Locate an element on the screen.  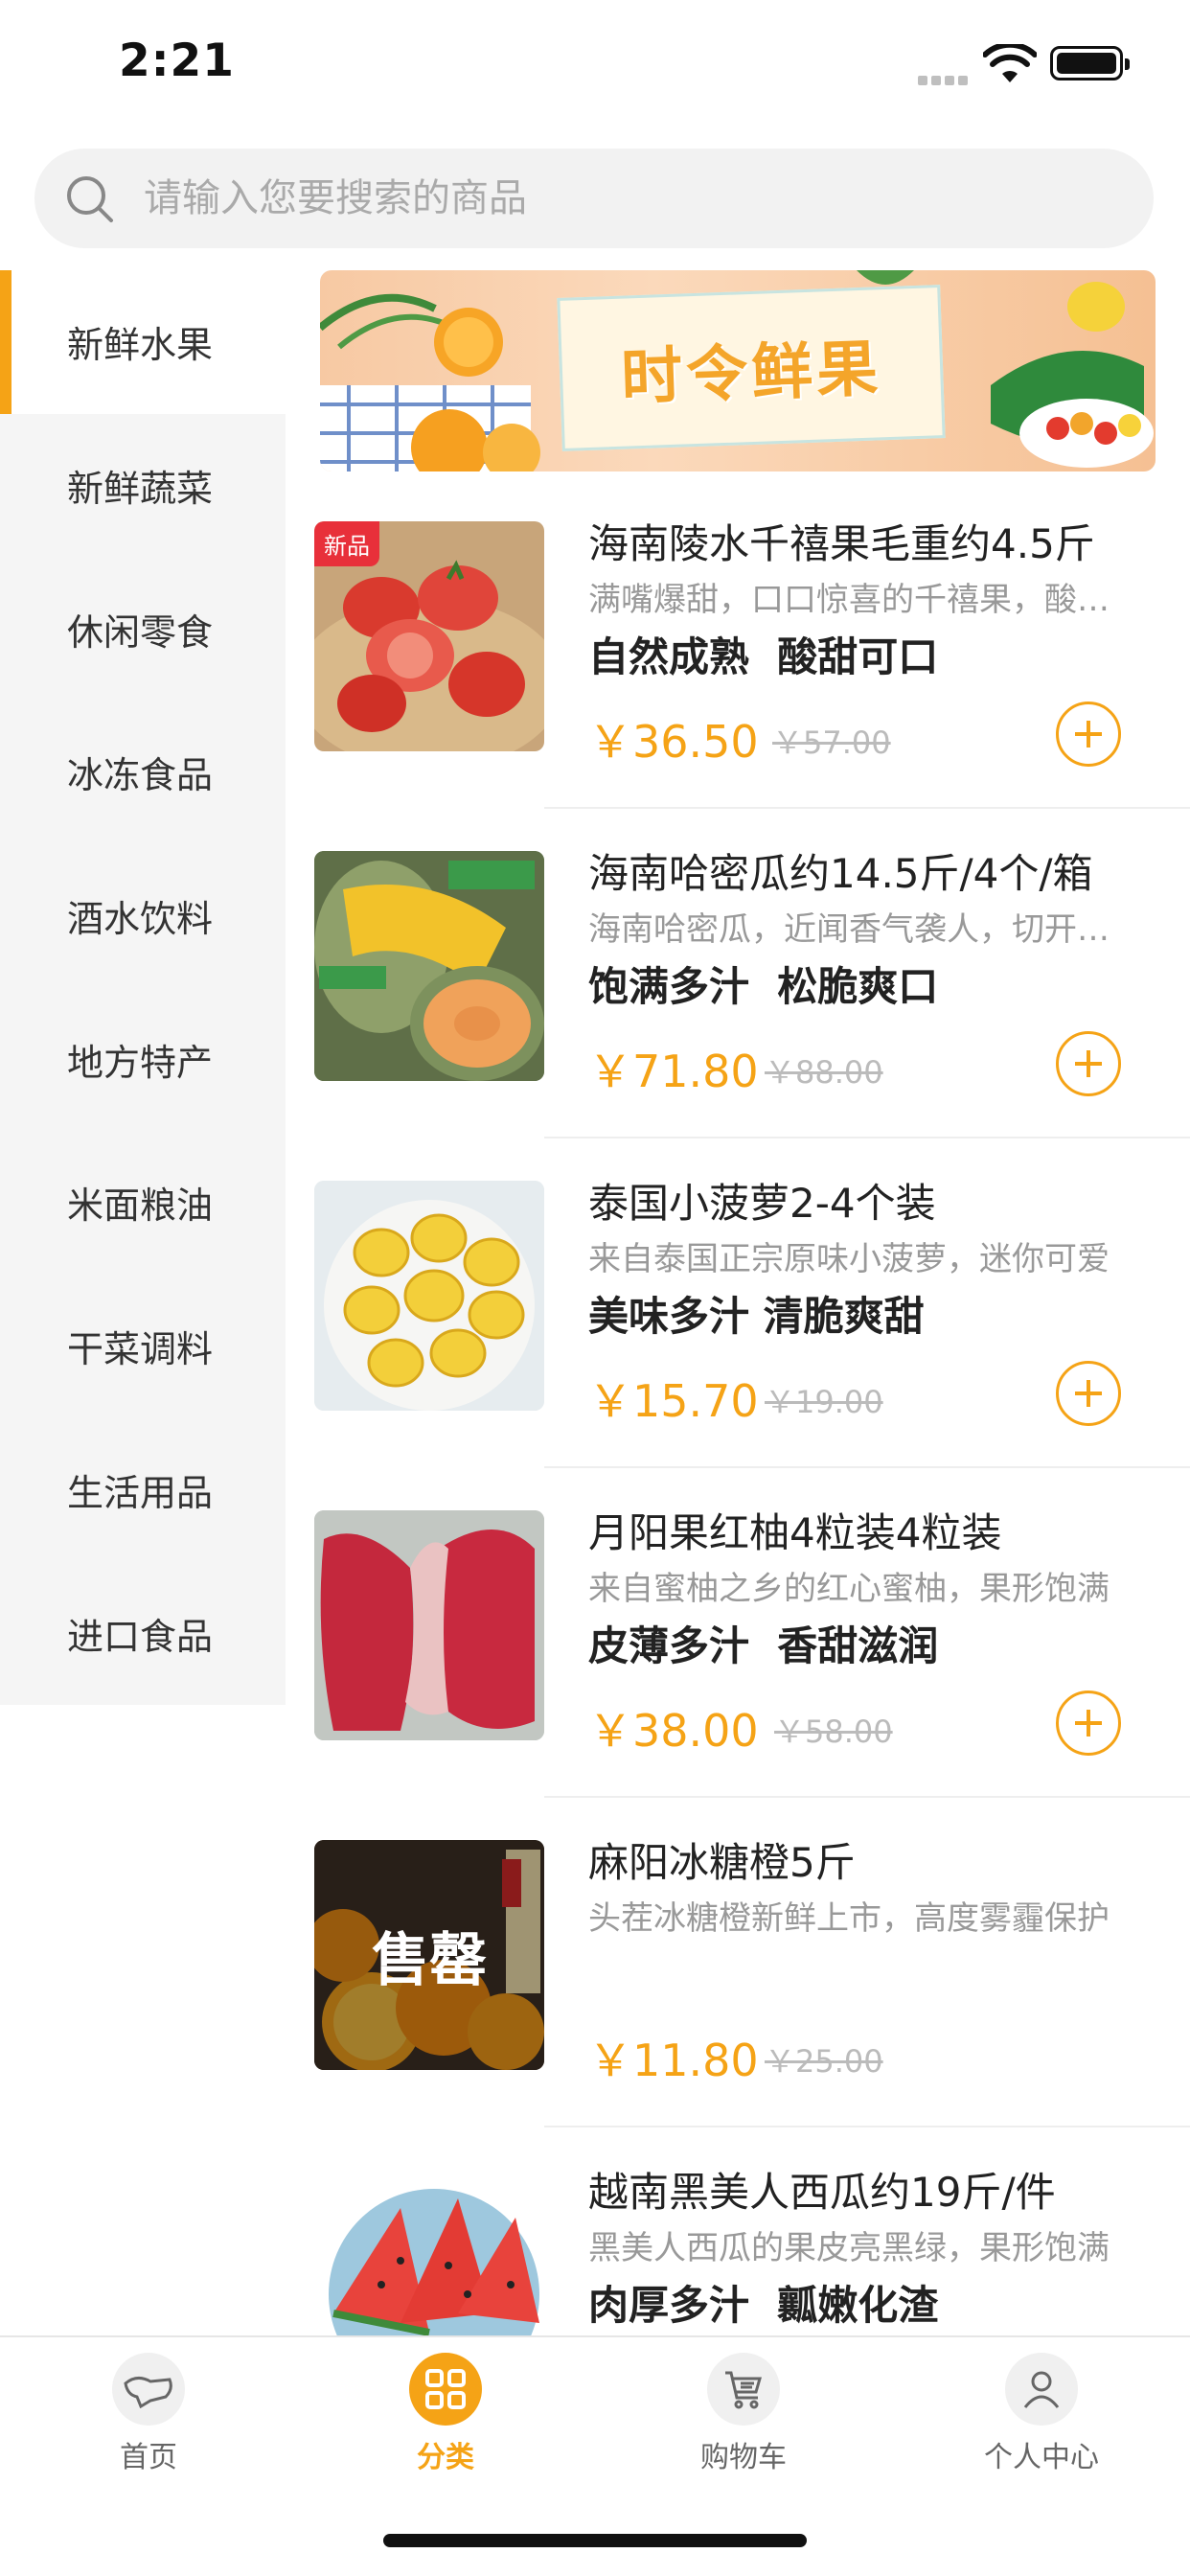
product-slogan: 肉厚多汁 瓤嫩化渣 is located at coordinates (763, 2305).